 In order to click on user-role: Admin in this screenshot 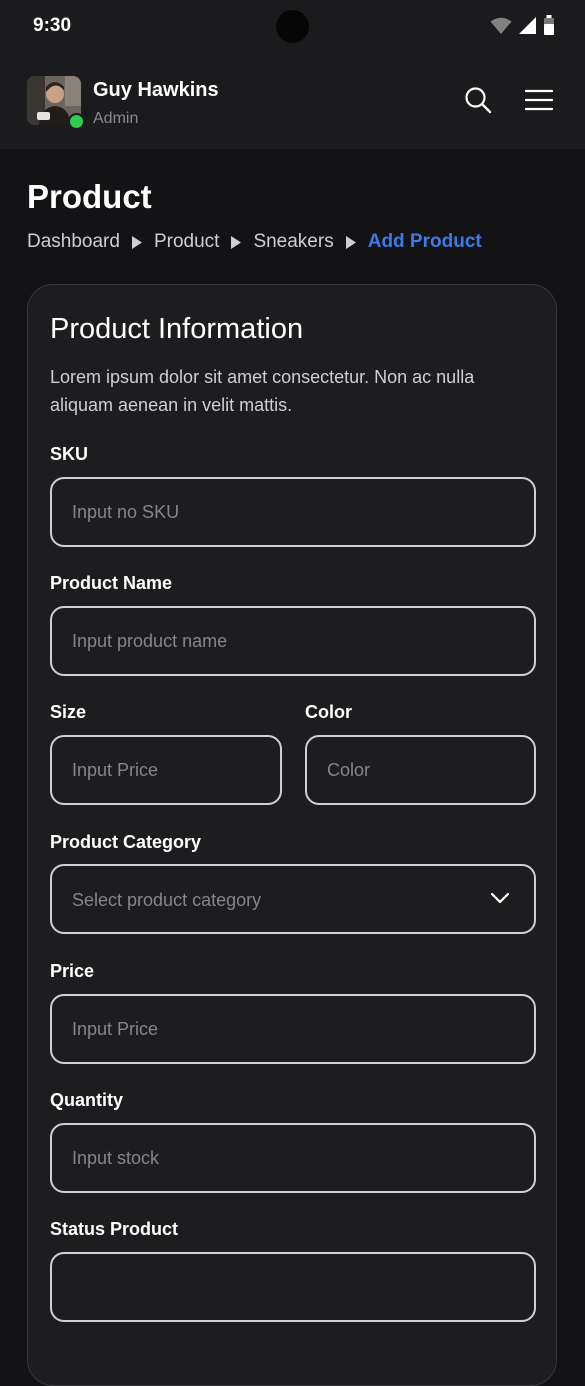, I will do `click(116, 118)`.